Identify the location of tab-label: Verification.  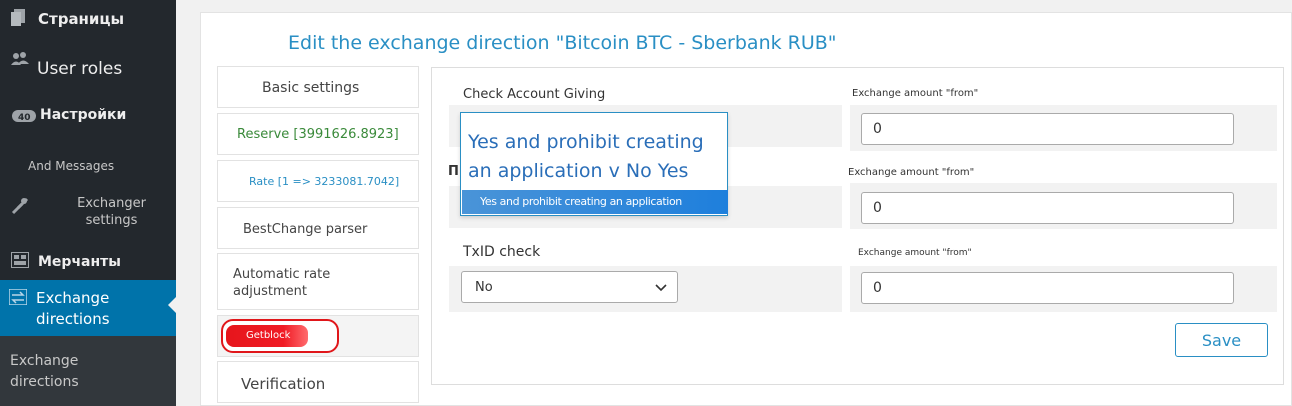
(283, 384).